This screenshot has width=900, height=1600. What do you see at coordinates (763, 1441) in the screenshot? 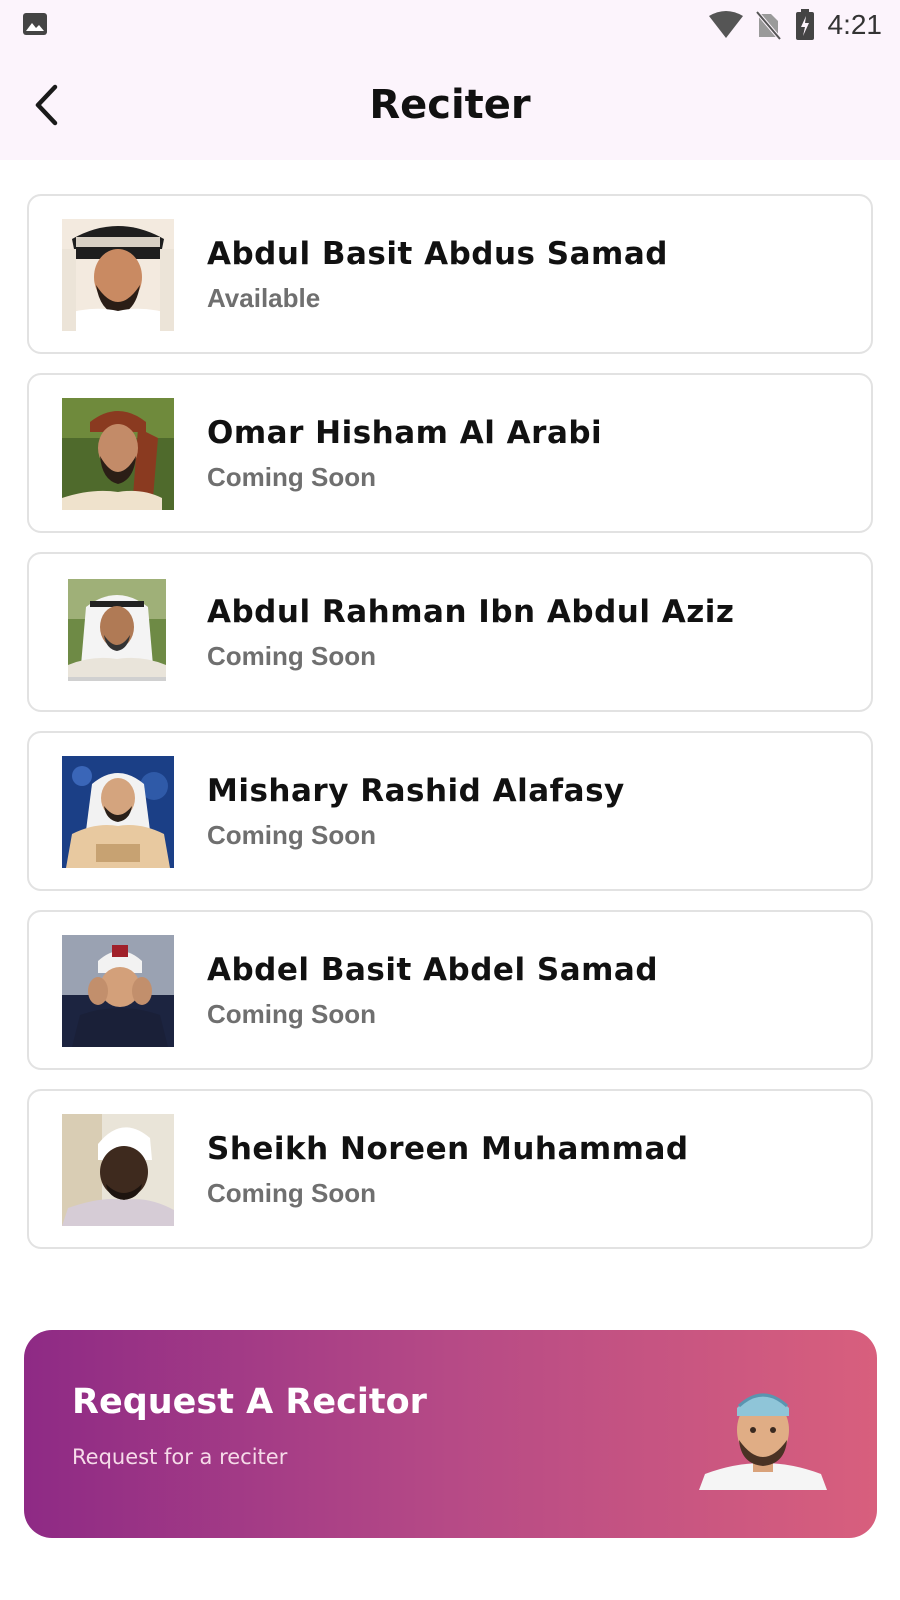
I see `reciter-avatar-illustration` at bounding box center [763, 1441].